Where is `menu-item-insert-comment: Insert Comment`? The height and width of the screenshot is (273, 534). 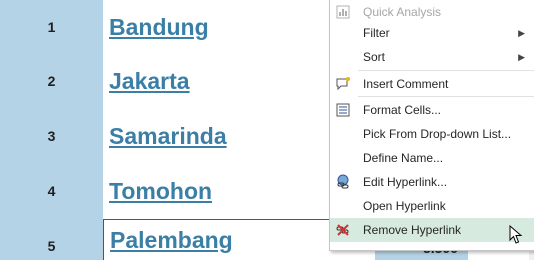 menu-item-insert-comment: Insert Comment is located at coordinates (432, 84).